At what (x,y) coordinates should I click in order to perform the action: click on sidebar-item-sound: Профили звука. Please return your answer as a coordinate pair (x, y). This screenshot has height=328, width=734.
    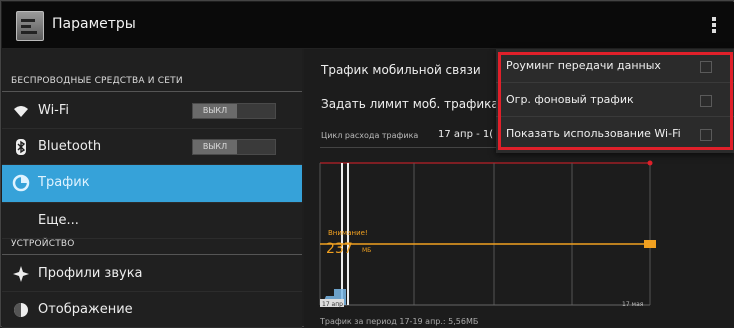
    Looking at the image, I should click on (152, 274).